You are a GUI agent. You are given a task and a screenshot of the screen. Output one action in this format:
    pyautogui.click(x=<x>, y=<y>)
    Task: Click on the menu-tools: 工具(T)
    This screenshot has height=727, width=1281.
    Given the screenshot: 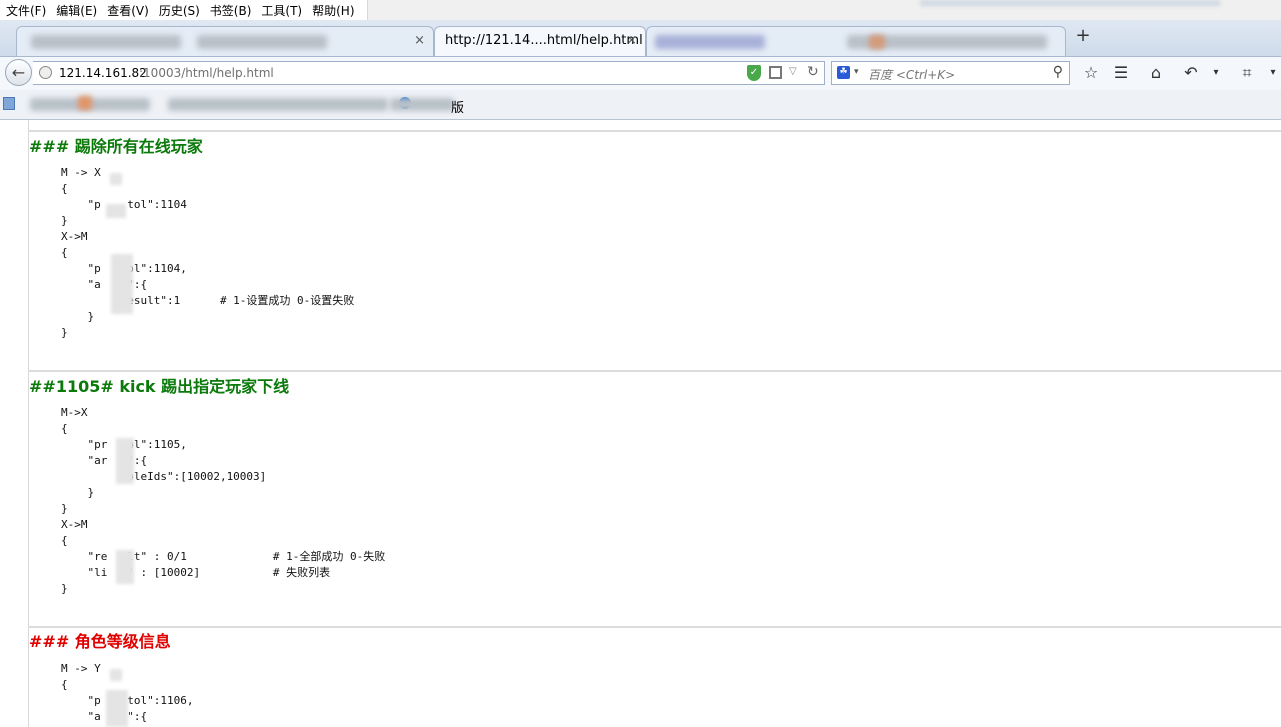 What is the action you would take?
    pyautogui.click(x=281, y=10)
    